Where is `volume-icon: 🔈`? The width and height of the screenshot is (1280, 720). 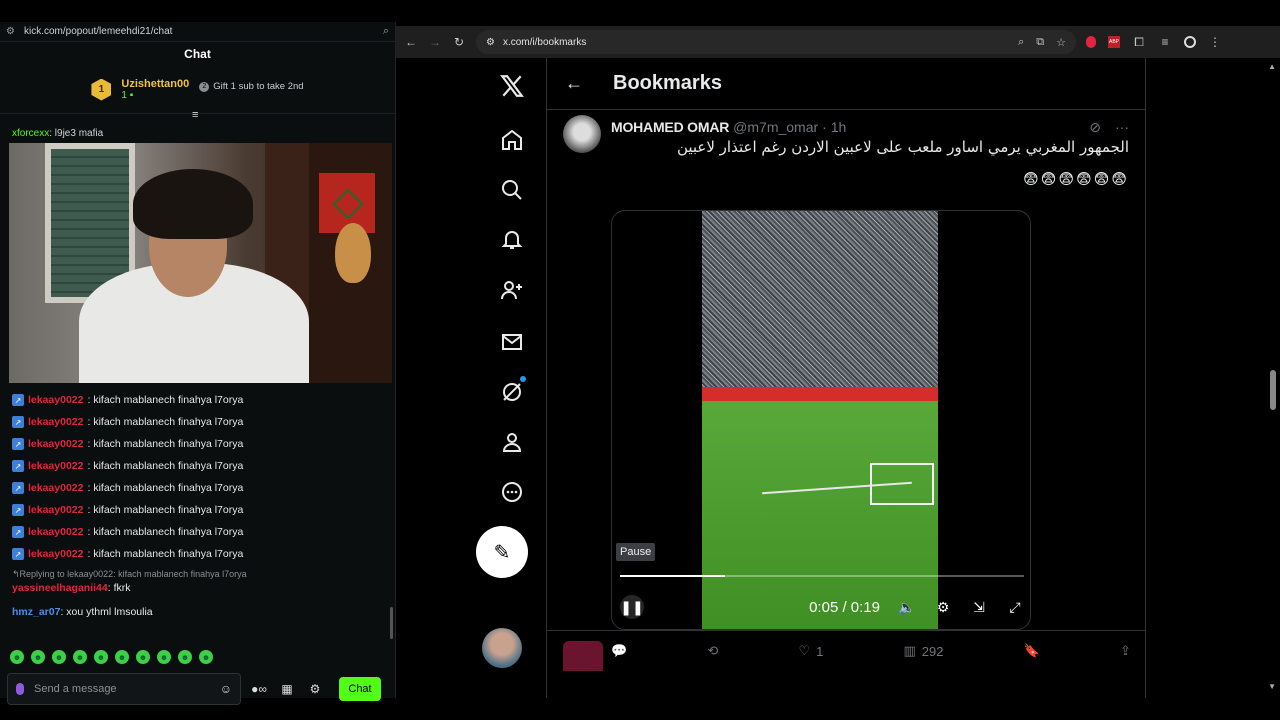
volume-icon: 🔈 is located at coordinates (907, 607).